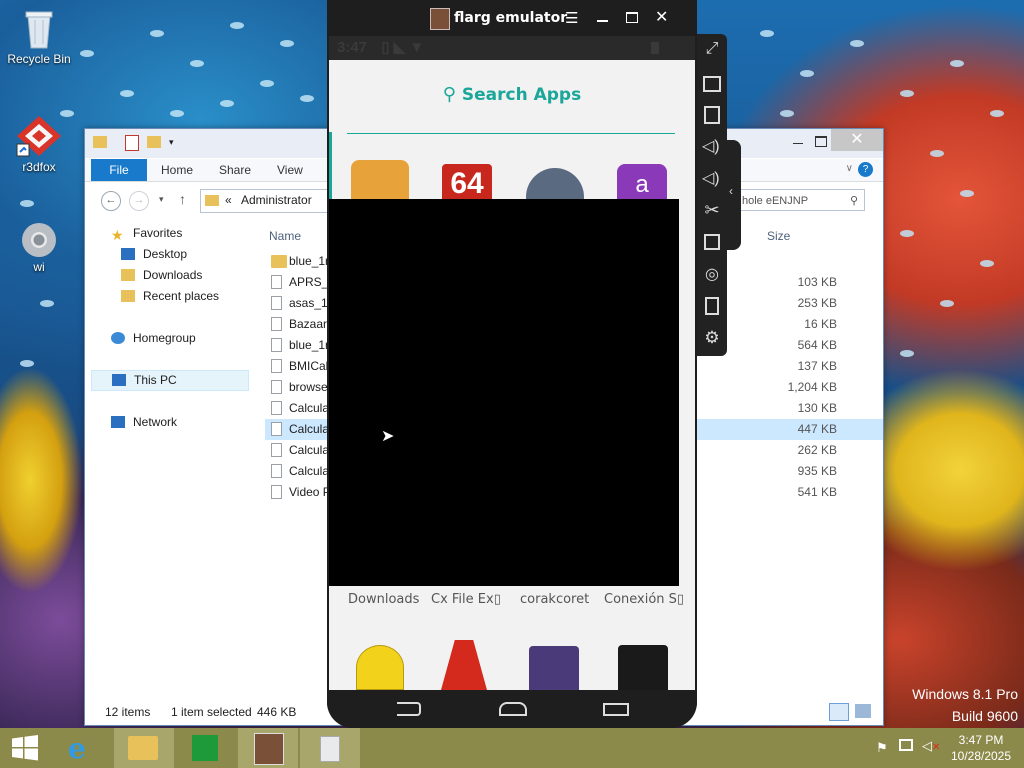 The width and height of the screenshot is (1024, 768). What do you see at coordinates (642, 182) in the screenshot?
I see `app-icon-a: a` at bounding box center [642, 182].